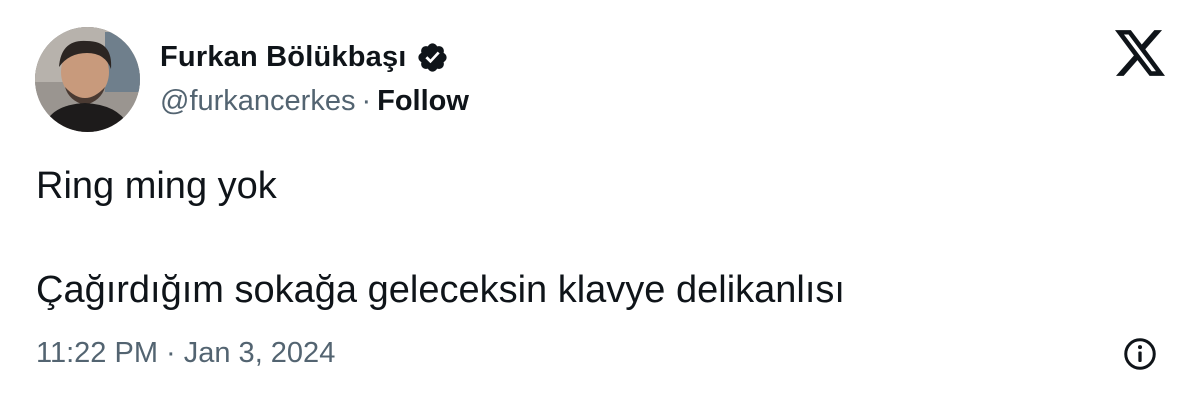 The height and width of the screenshot is (414, 1200). Describe the element at coordinates (257, 101) in the screenshot. I see `author-handle: @furkancerkes` at that location.